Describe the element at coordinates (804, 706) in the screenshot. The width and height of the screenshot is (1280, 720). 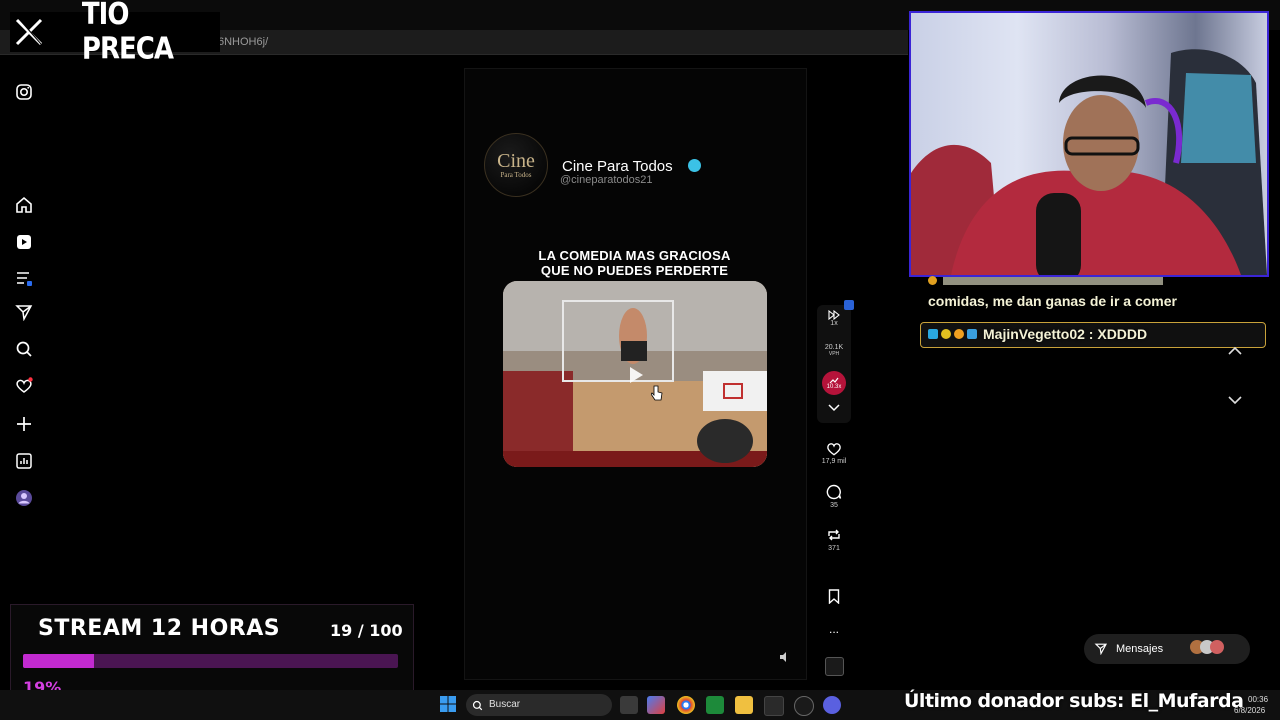
I see `settings-icon` at that location.